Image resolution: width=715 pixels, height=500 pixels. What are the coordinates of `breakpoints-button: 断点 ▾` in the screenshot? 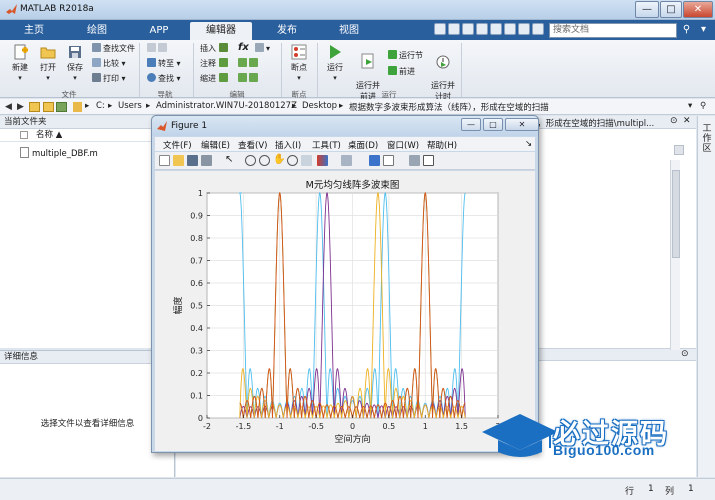 It's located at (299, 63).